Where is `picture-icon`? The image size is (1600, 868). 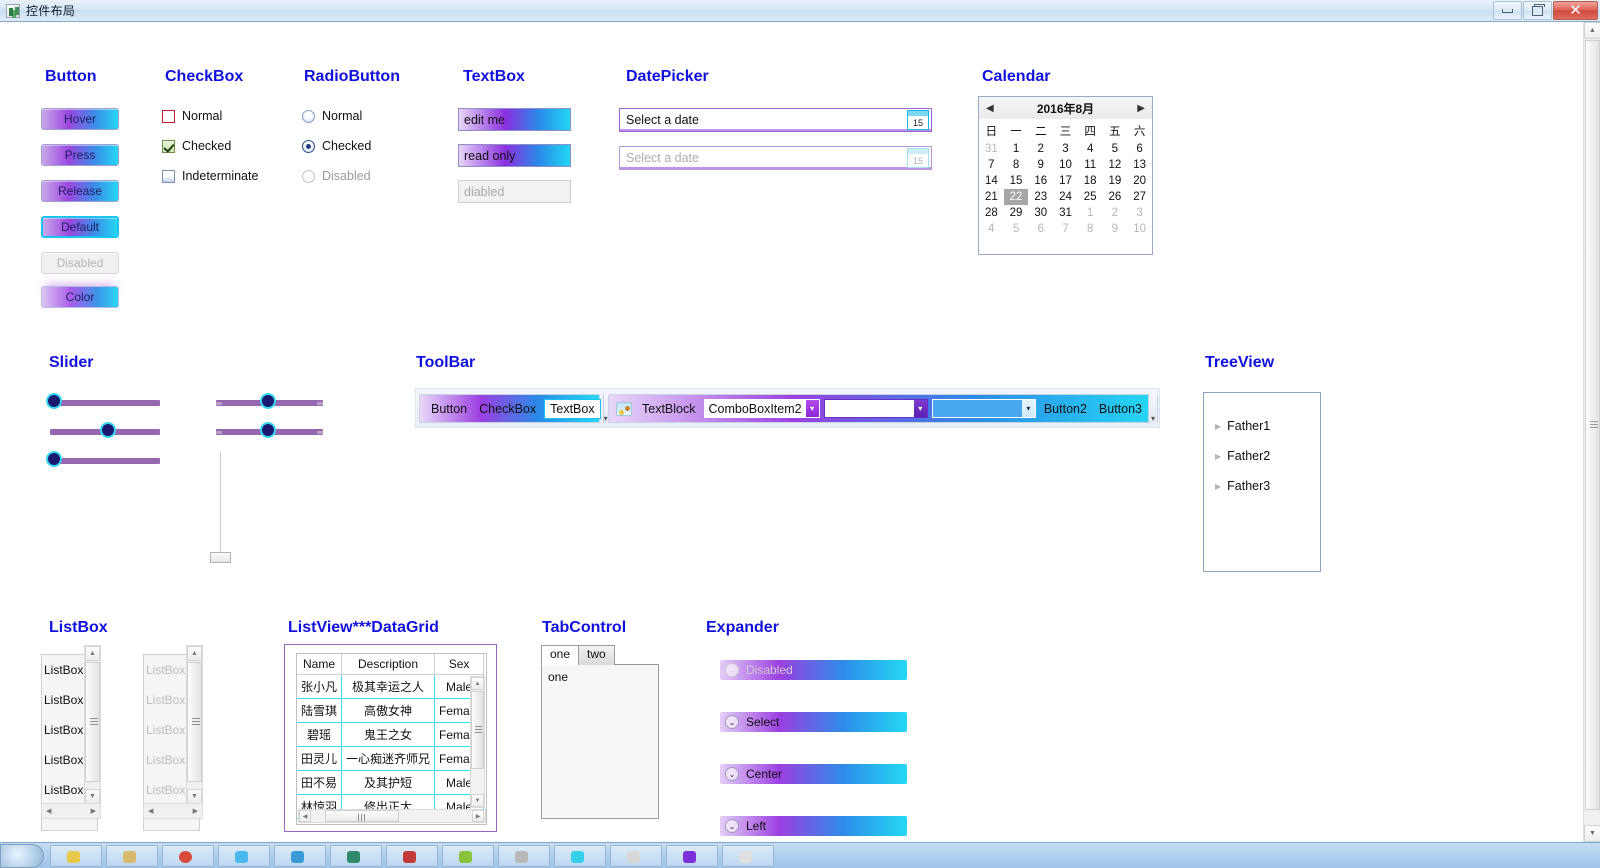 picture-icon is located at coordinates (624, 408).